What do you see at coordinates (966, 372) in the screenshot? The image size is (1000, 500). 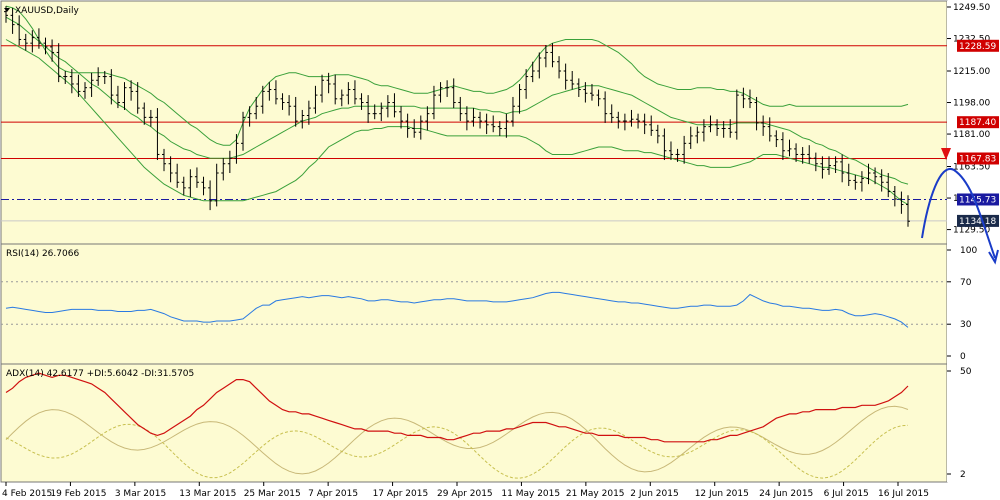 I see `adx-tick-label: 50` at bounding box center [966, 372].